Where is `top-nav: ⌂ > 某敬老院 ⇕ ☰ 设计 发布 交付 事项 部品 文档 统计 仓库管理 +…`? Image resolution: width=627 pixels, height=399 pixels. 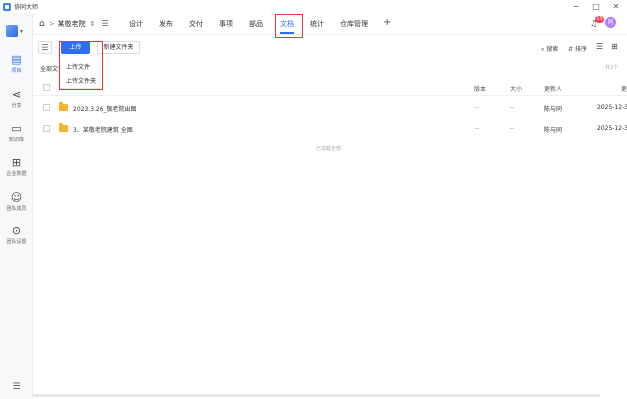
top-nav: ⌂ > 某敬老院 ⇕ ☰ 设计 发布 交付 事项 部品 文档 统计 仓库管理 +… is located at coordinates (330, 24).